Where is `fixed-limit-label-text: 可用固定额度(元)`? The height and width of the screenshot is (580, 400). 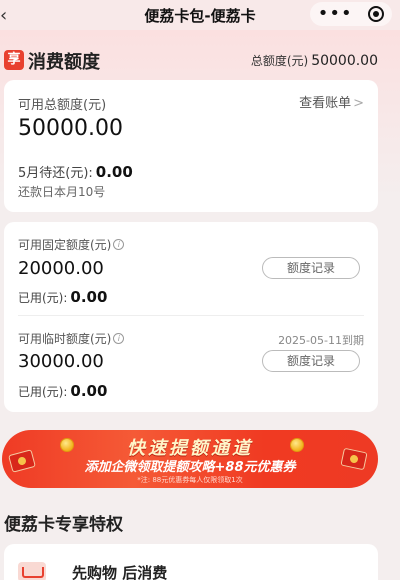 fixed-limit-label-text: 可用固定额度(元) is located at coordinates (65, 245).